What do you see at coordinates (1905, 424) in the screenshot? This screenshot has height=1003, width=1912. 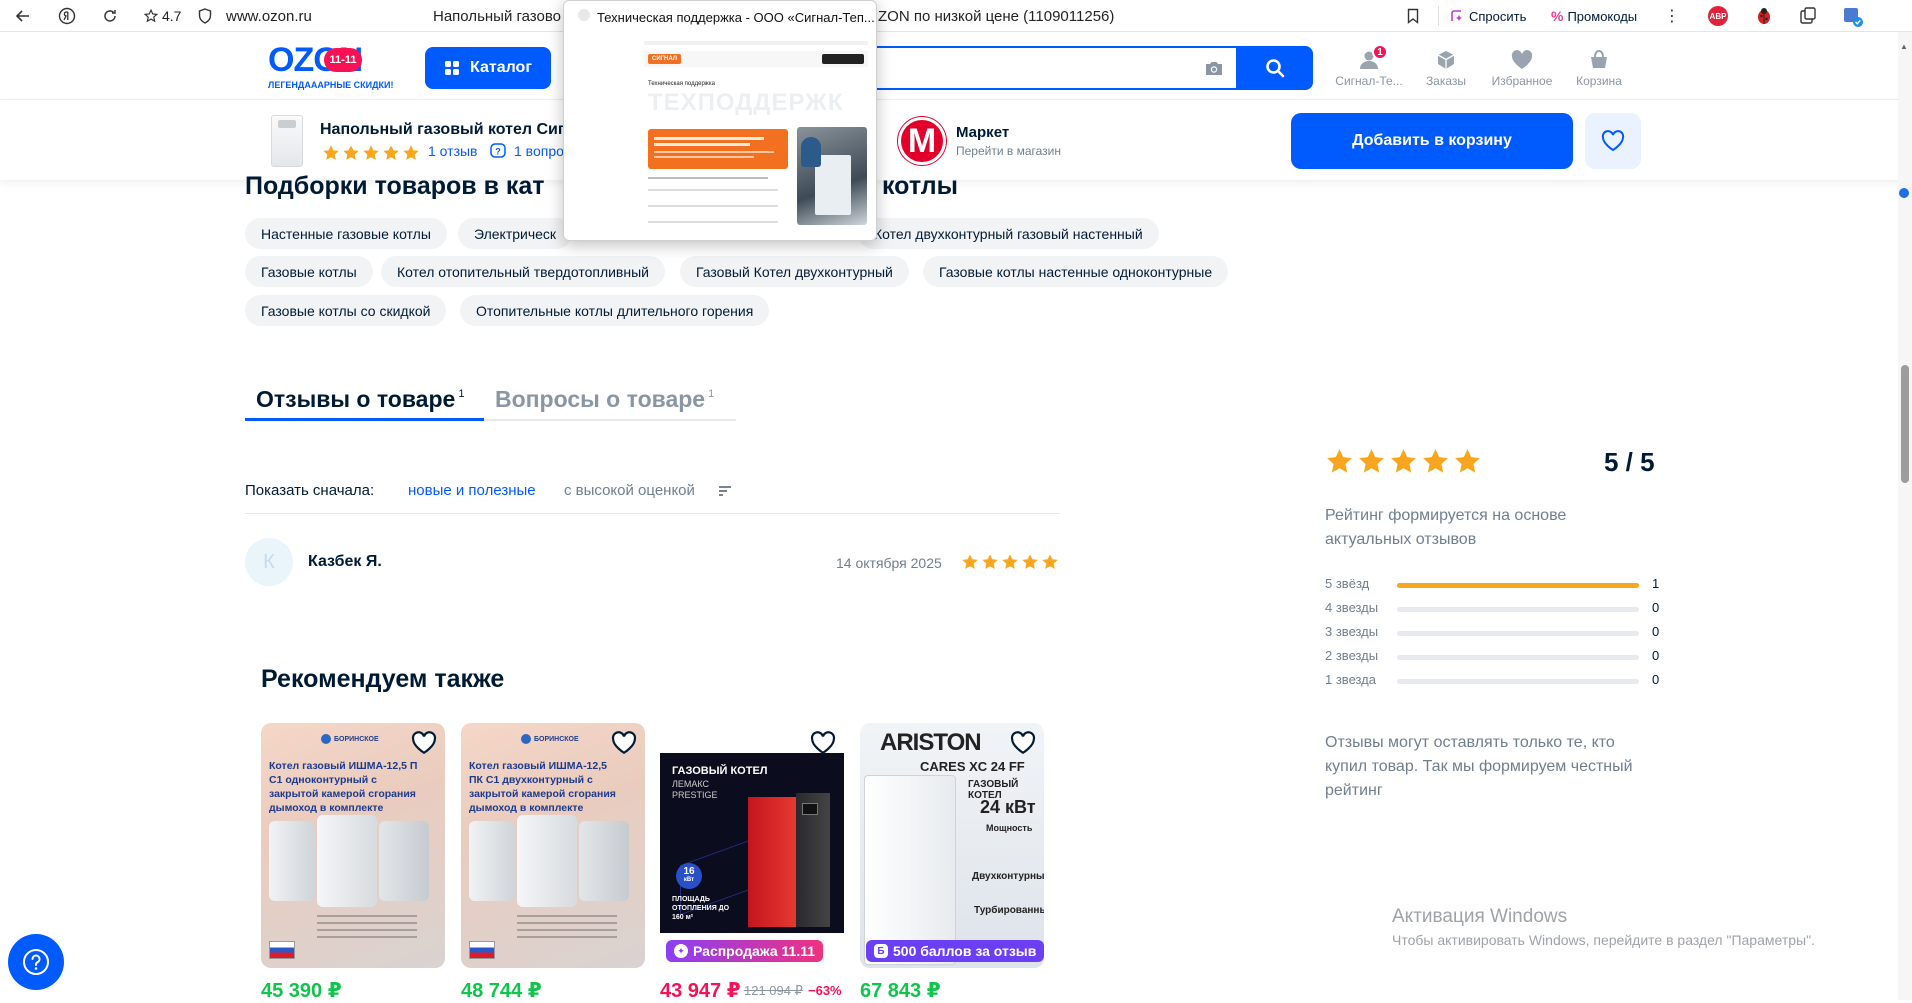 I see `scrollbar-thumb` at bounding box center [1905, 424].